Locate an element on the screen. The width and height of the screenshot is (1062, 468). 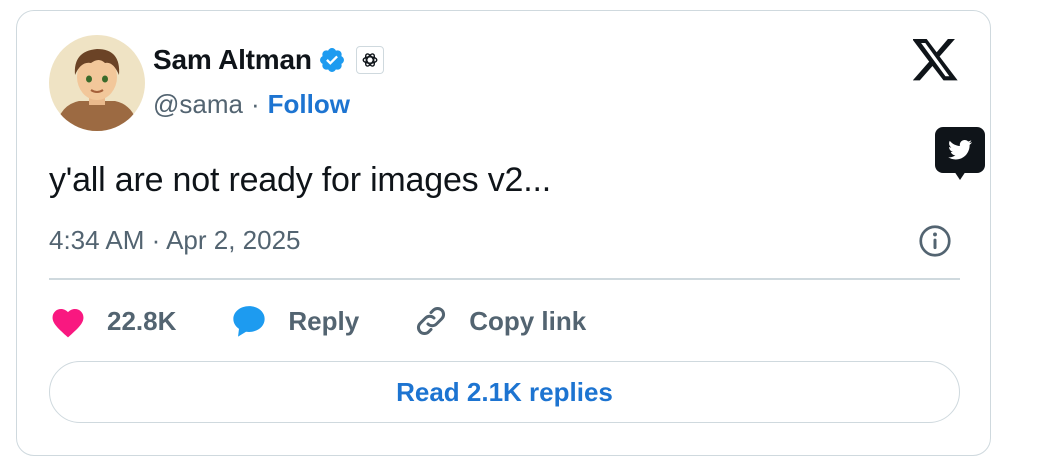
tweet-actions: 22.8K Reply Copy link is located at coordinates (344, 321).